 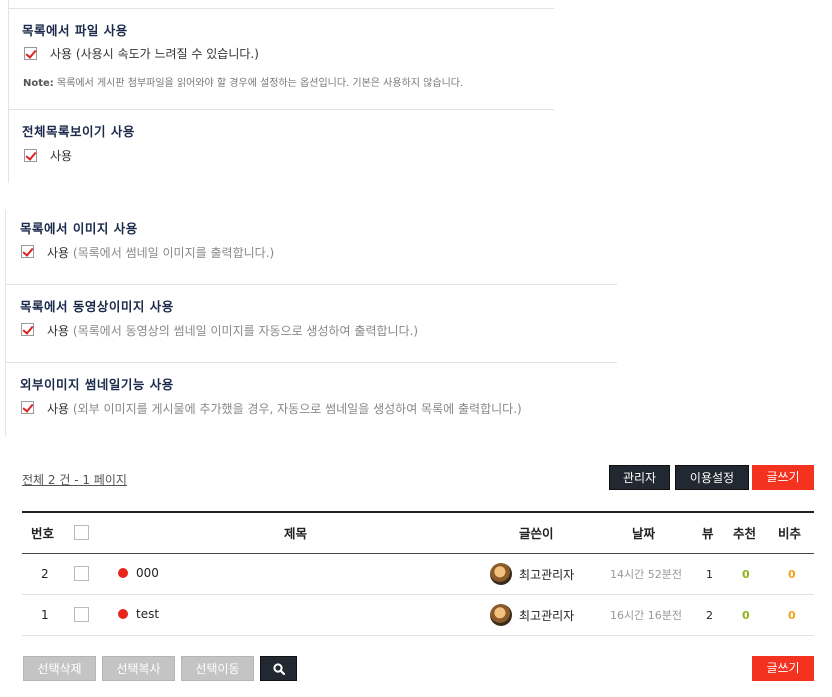 What do you see at coordinates (154, 54) in the screenshot?
I see `setting-option-label: 사용 (사용시 속도가 느려질 수 있습니다.)` at bounding box center [154, 54].